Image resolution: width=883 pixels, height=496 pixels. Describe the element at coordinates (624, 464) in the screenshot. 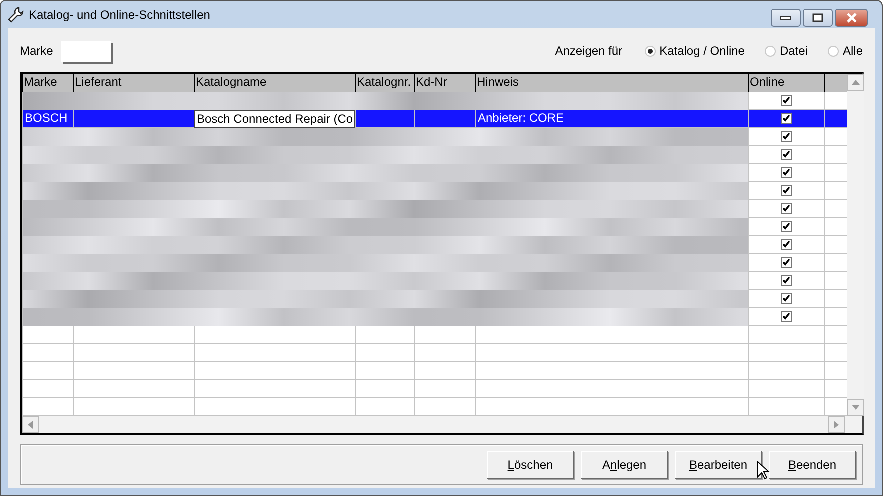

I see `dialog-button: Anlegen` at that location.